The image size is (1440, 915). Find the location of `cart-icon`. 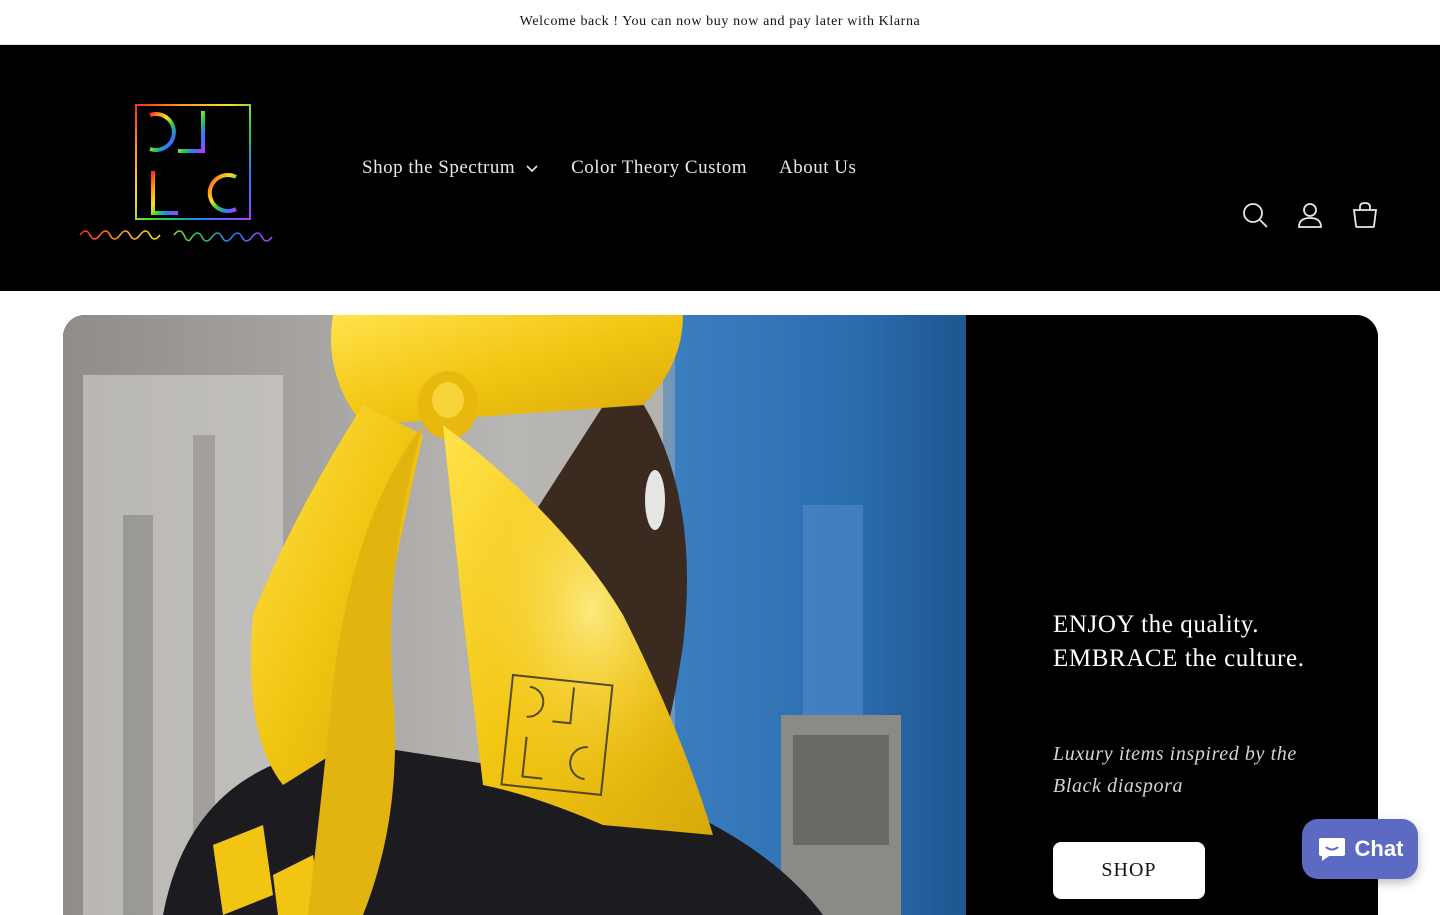

cart-icon is located at coordinates (1365, 215).